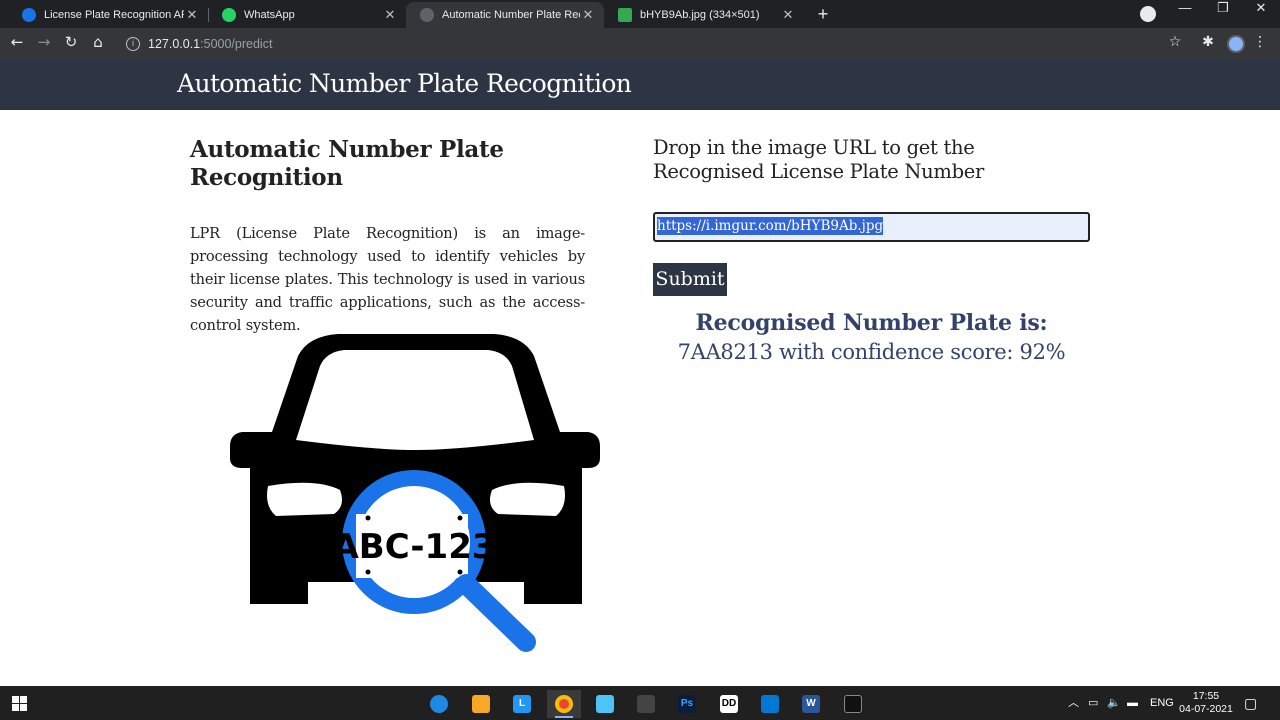 This screenshot has height=720, width=1280. I want to click on car-plate-illustration: ABC-123, so click(415, 493).